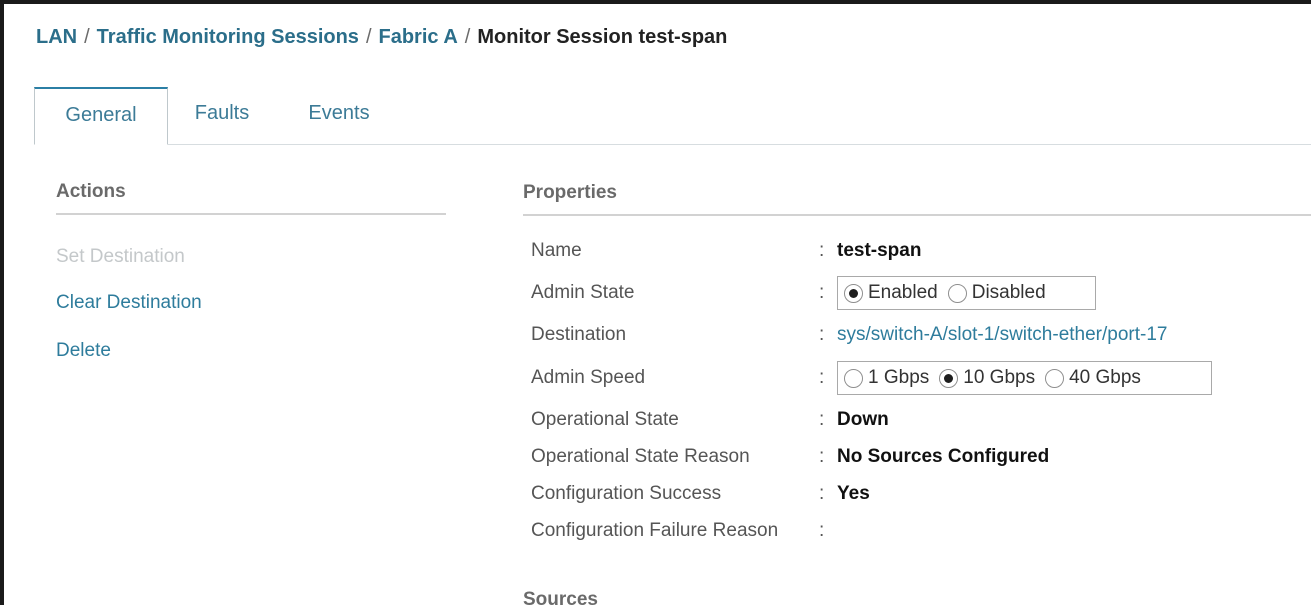 This screenshot has height=605, width=1311. What do you see at coordinates (228, 37) in the screenshot?
I see `breadcrumb-traffic-monitoring-sessions: Traffic Monitoring Sessions` at bounding box center [228, 37].